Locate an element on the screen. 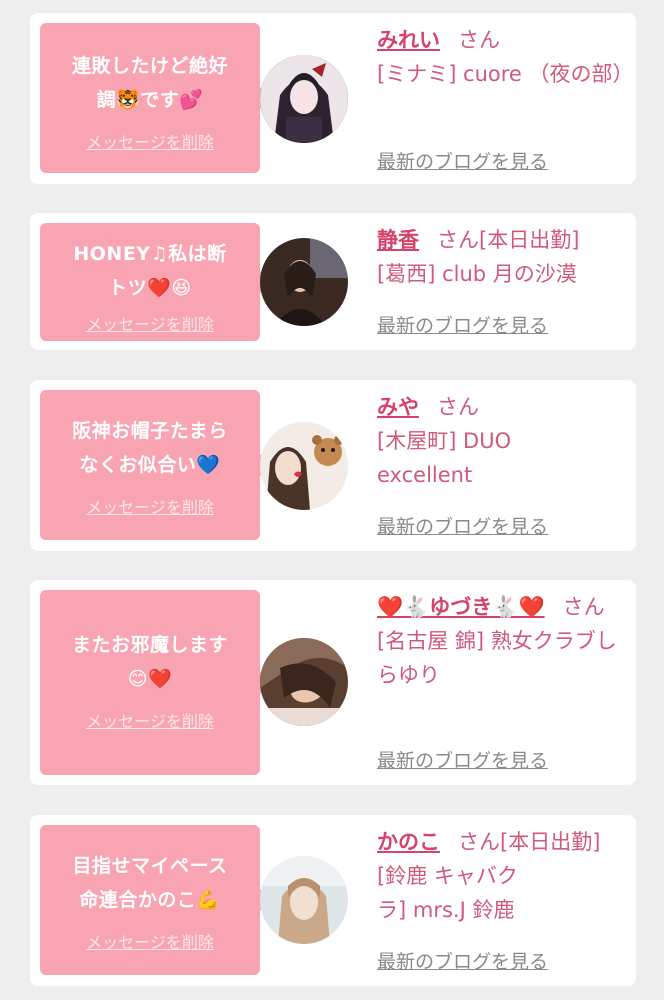 The image size is (664, 1000). message-bubble: HONEY♫私は断 トツ❤️😆 メッセージを削除 is located at coordinates (155, 282).